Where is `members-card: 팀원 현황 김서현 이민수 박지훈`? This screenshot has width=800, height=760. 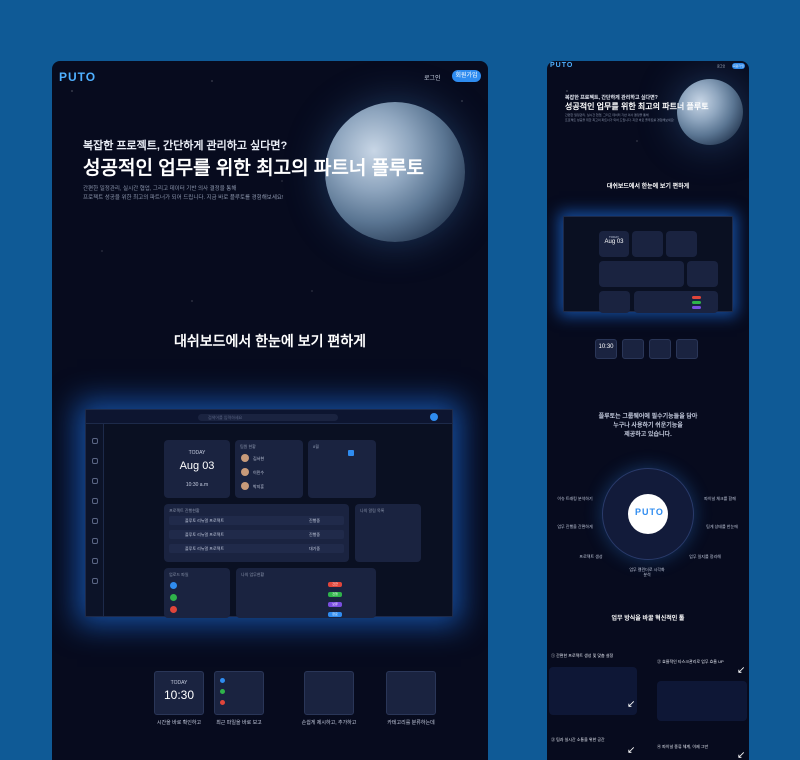
members-card: 팀원 현황 김서현 이민수 박지훈 is located at coordinates (269, 469).